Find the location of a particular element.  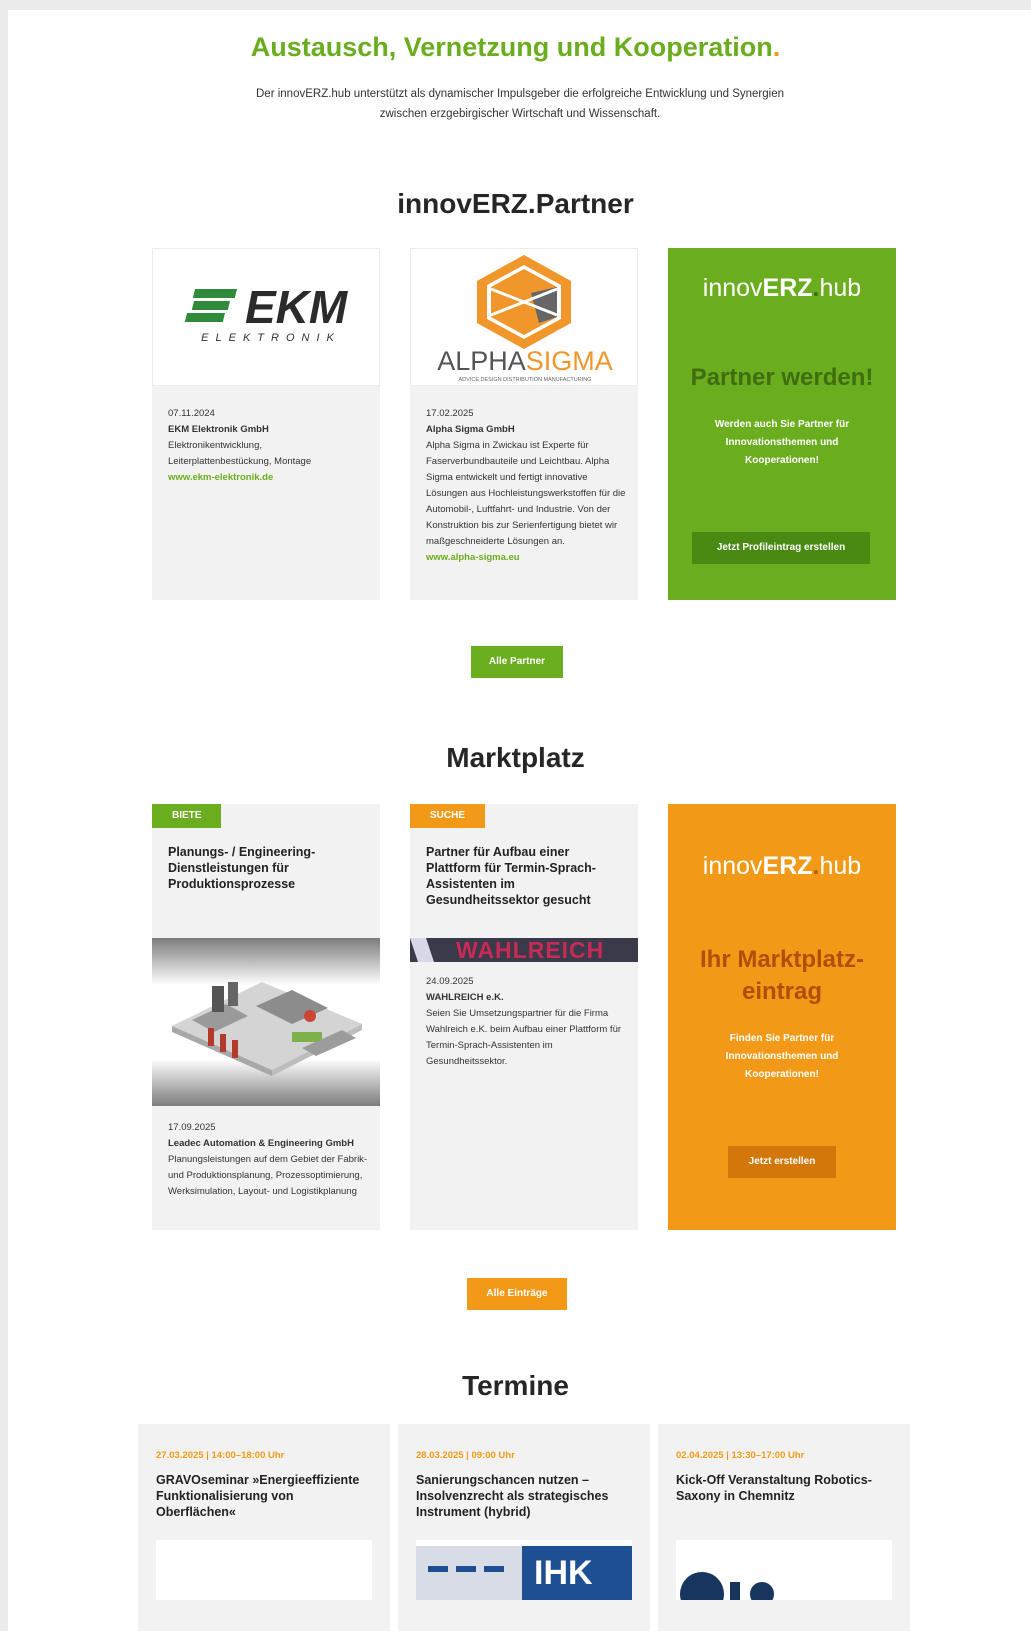

partner-section-title: innovERZ.Partner is located at coordinates (515, 203).